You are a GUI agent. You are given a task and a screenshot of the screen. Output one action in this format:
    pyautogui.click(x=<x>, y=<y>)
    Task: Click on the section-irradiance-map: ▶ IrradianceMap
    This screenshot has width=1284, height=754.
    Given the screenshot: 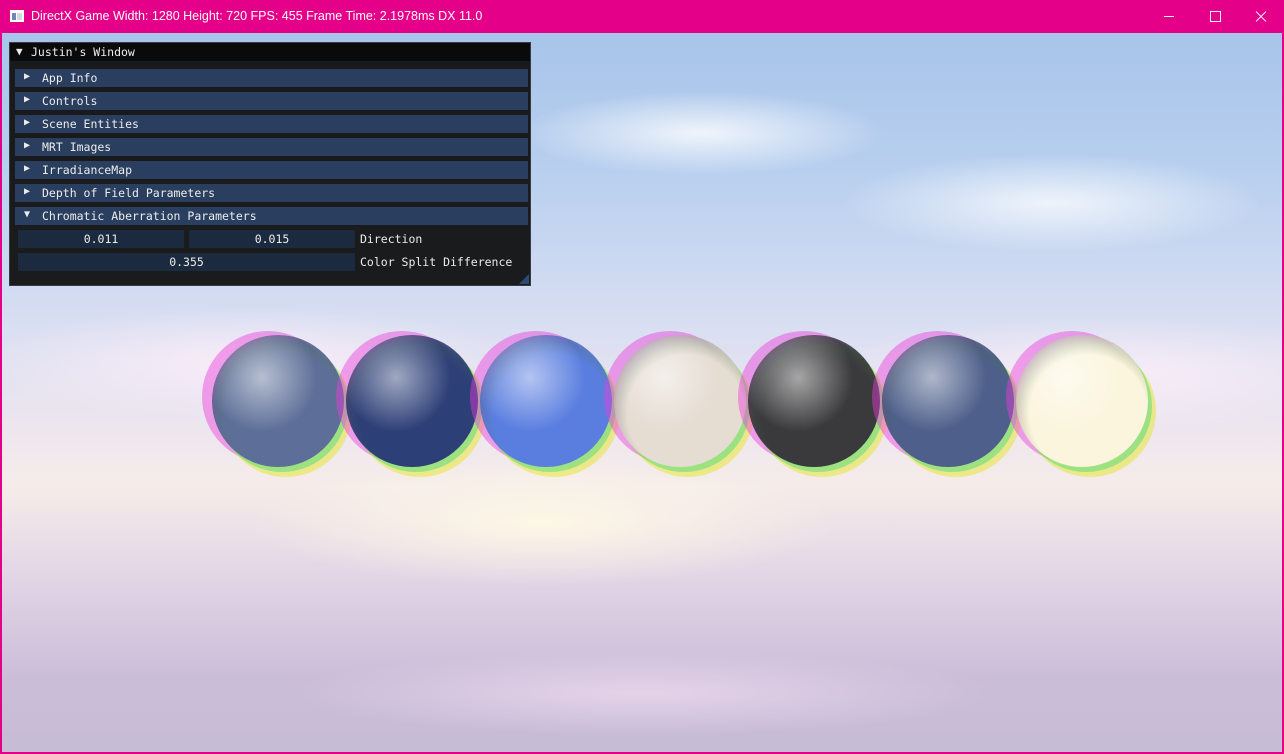 What is the action you would take?
    pyautogui.click(x=271, y=170)
    